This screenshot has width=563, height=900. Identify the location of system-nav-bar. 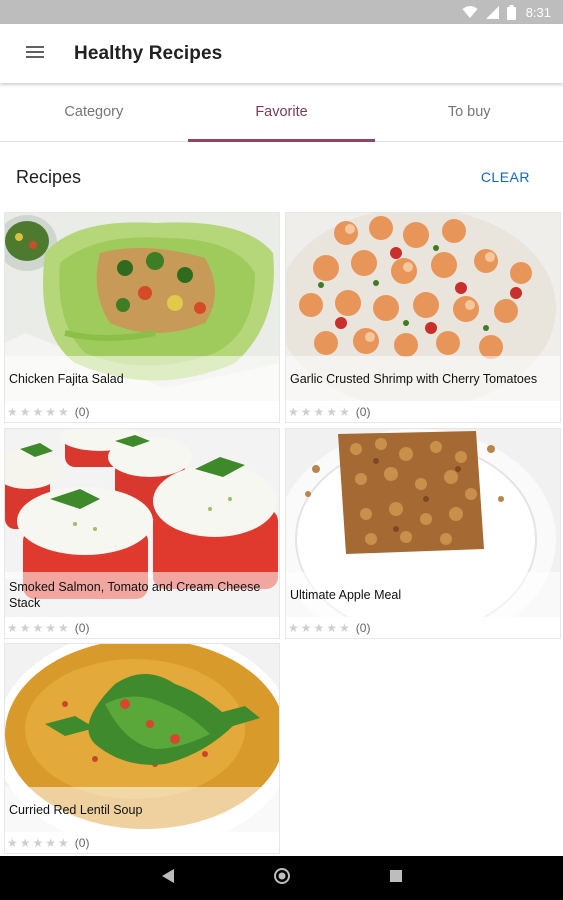
(281, 878).